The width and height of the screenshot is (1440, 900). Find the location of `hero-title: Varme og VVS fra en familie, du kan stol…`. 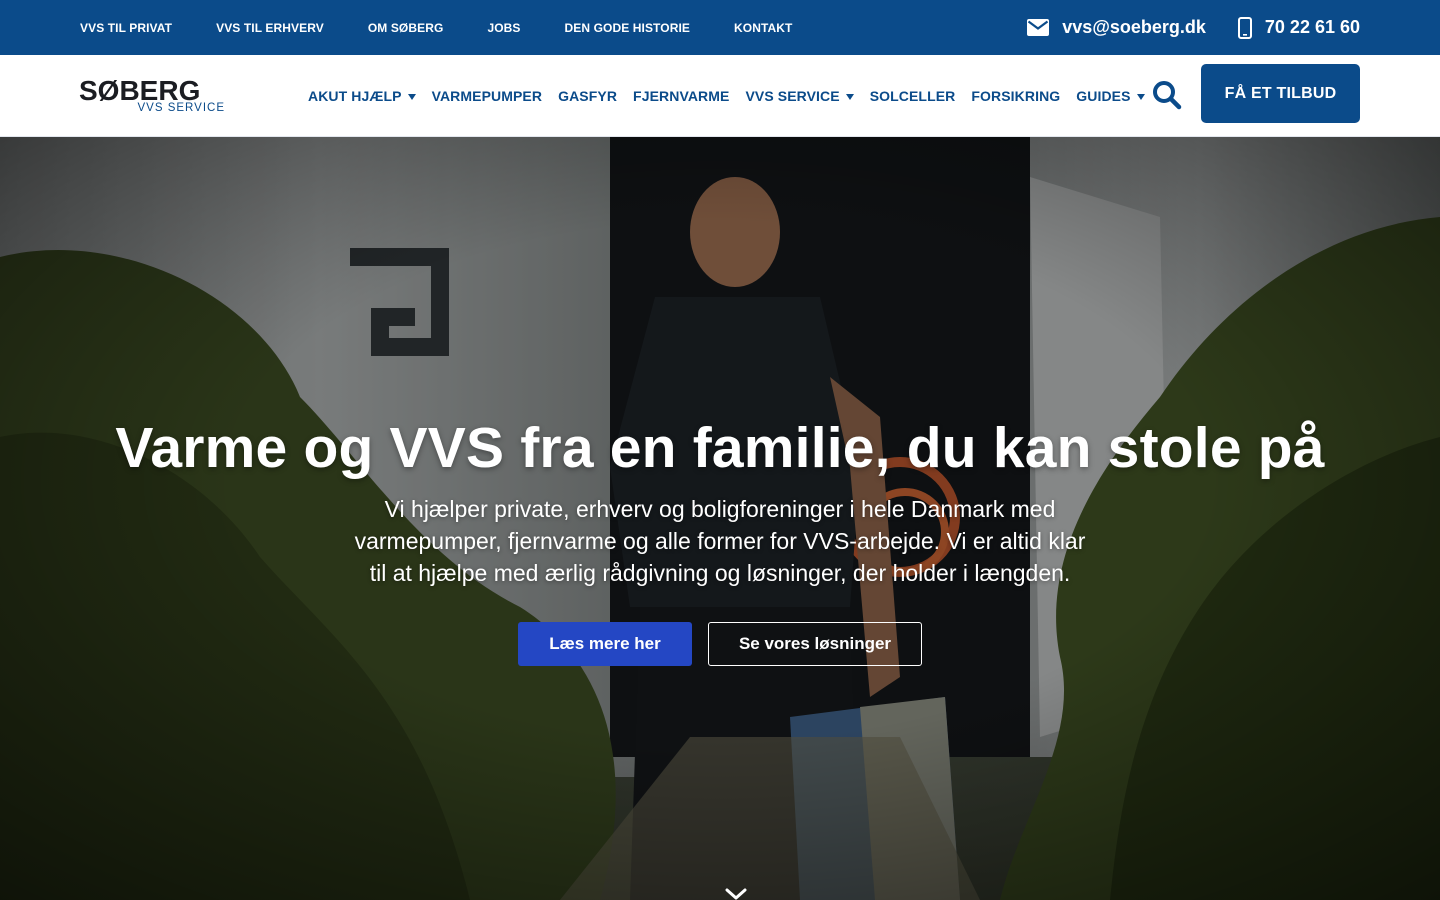

hero-title: Varme og VVS fra en familie, du kan stol… is located at coordinates (720, 448).